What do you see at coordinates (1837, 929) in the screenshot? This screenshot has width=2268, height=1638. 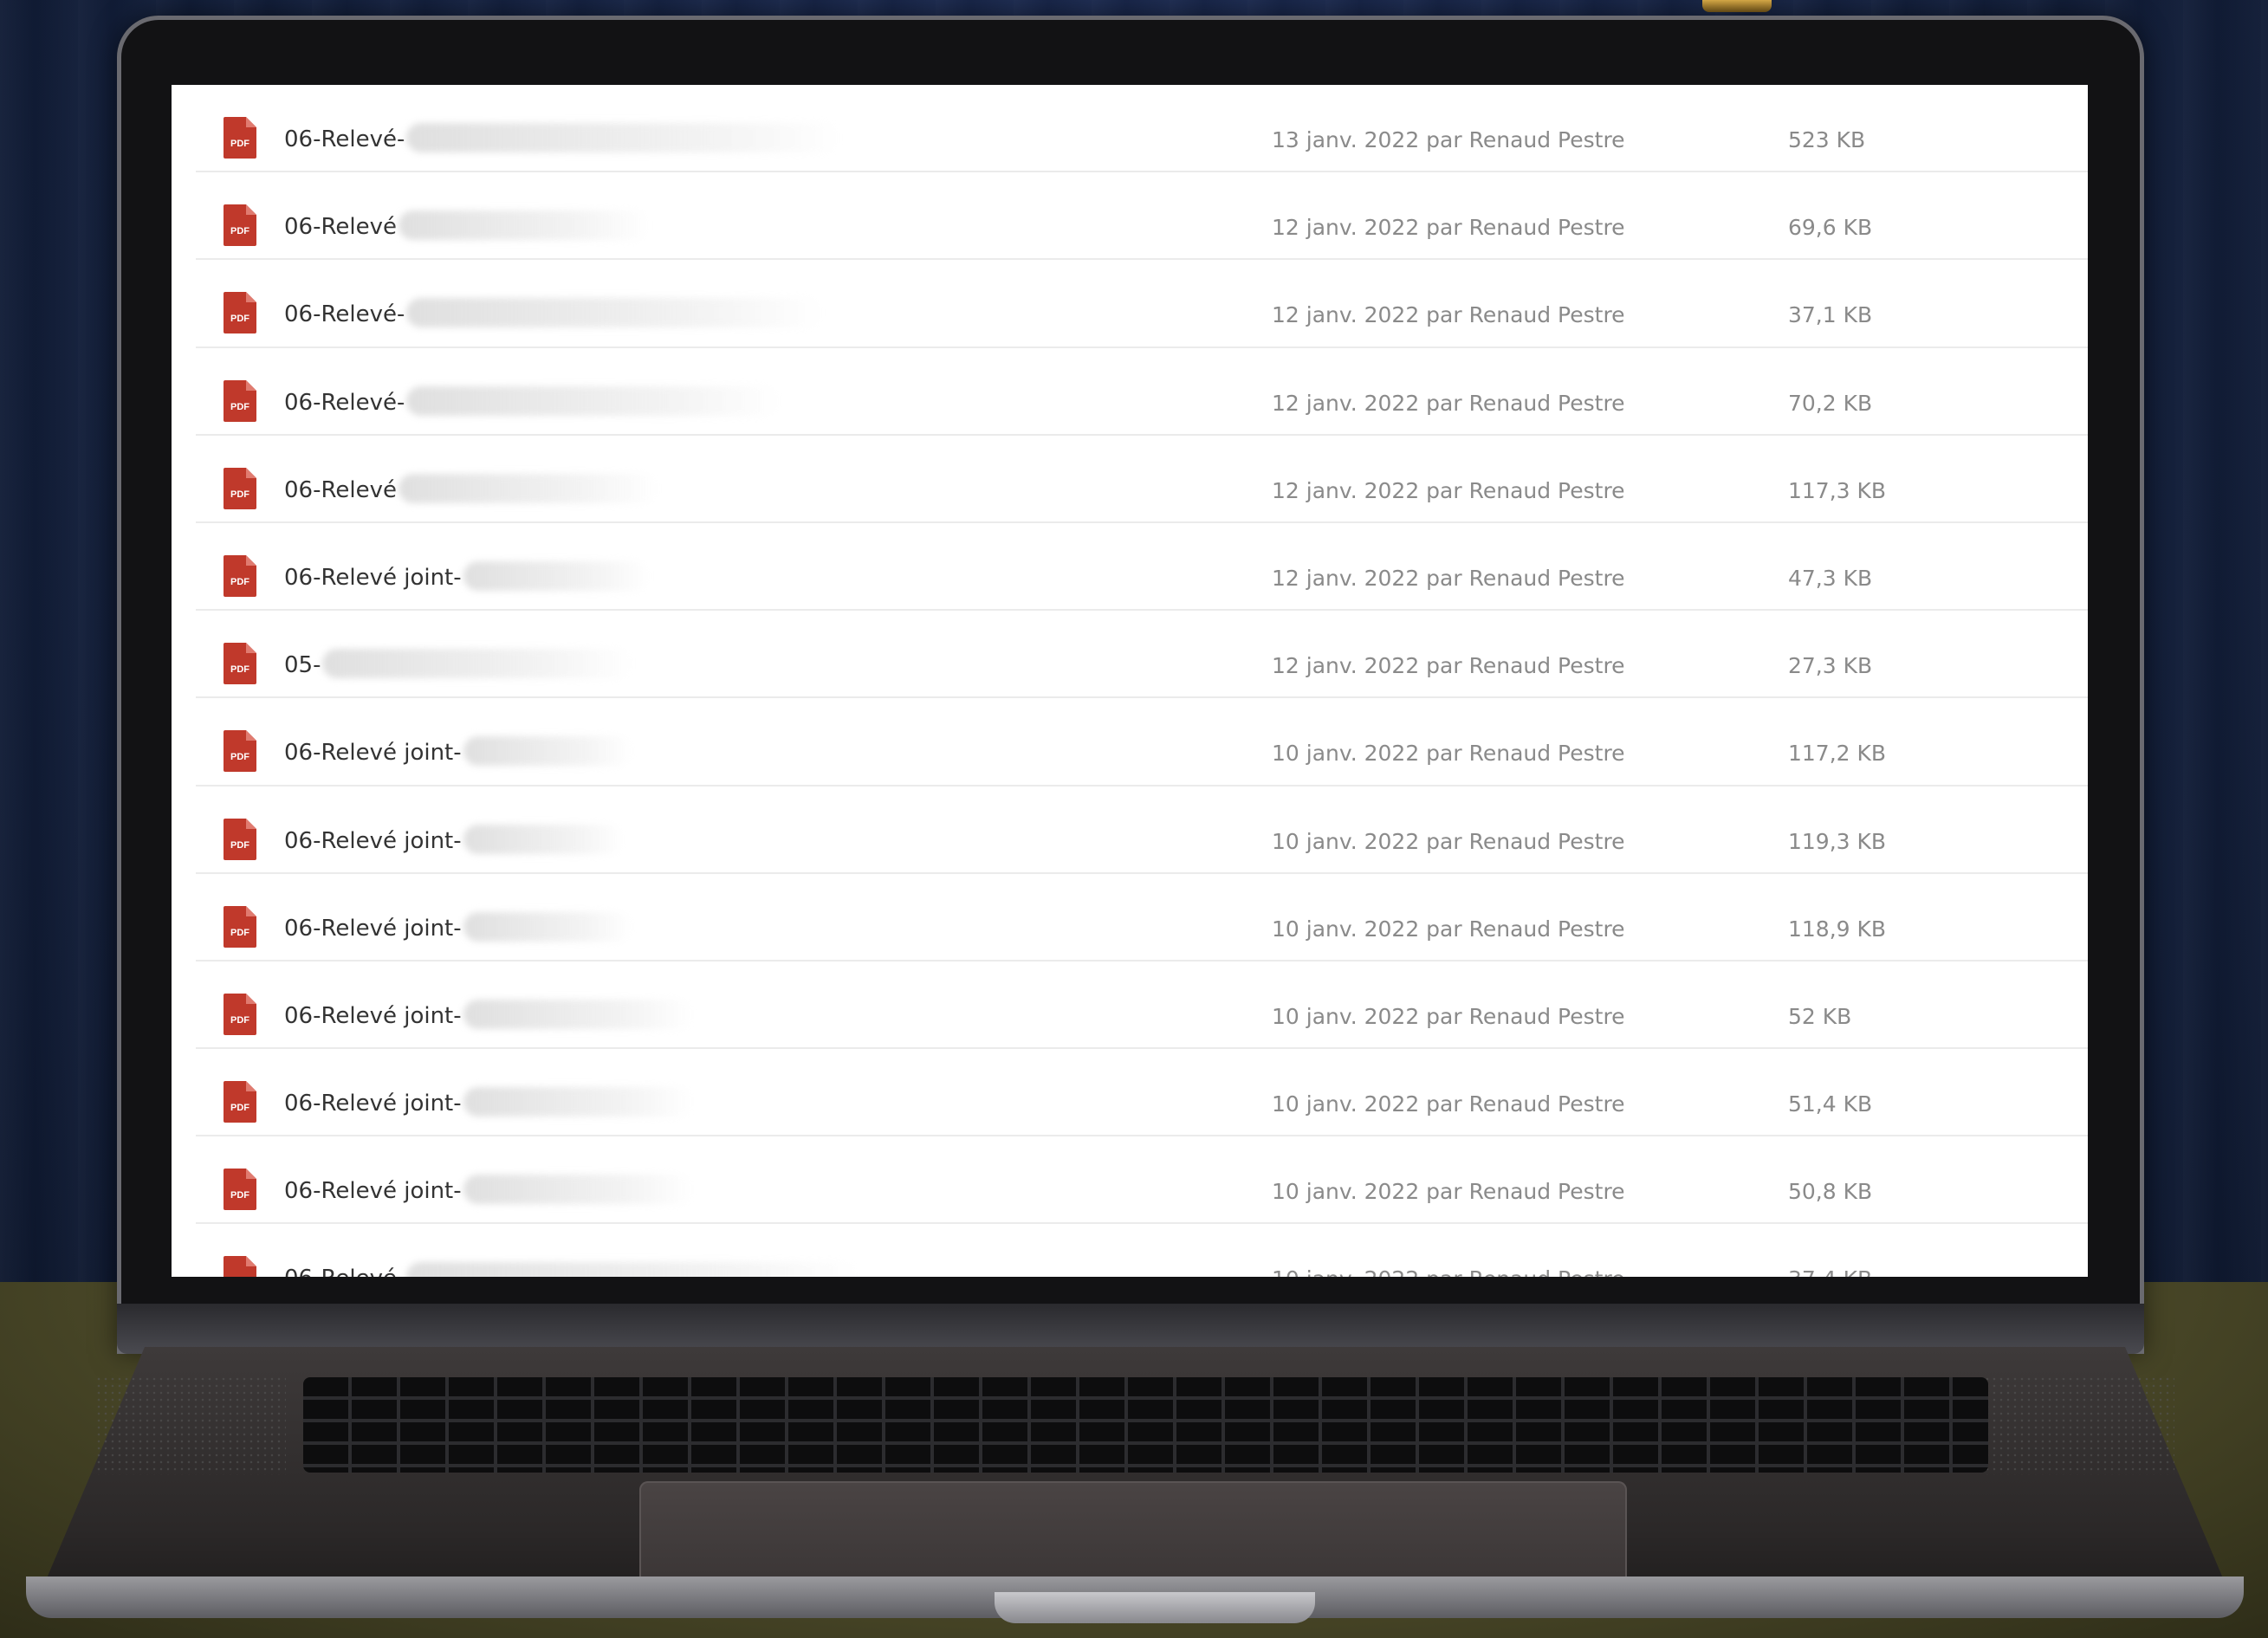 I see `file-size: 118,9 KB` at bounding box center [1837, 929].